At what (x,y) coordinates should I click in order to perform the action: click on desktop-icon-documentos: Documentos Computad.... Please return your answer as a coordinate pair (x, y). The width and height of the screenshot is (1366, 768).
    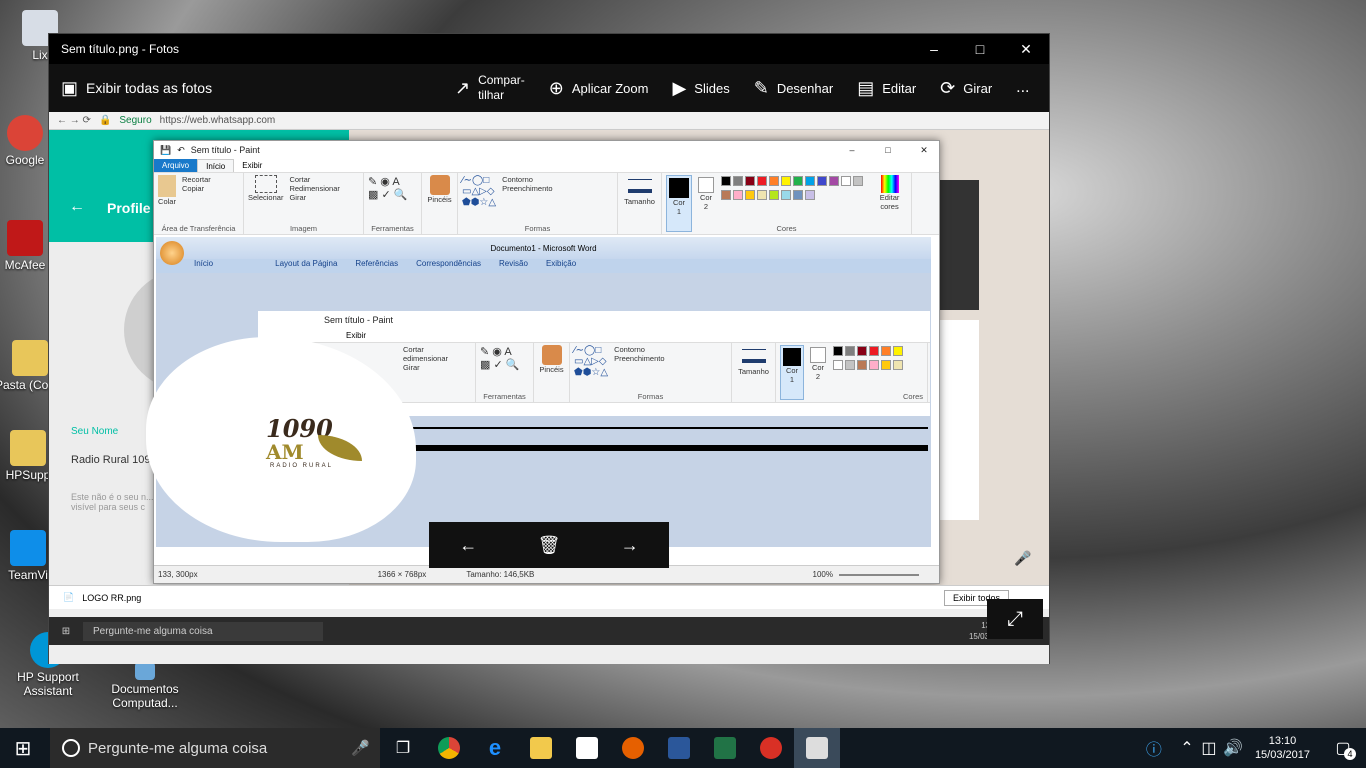
    Looking at the image, I should click on (145, 686).